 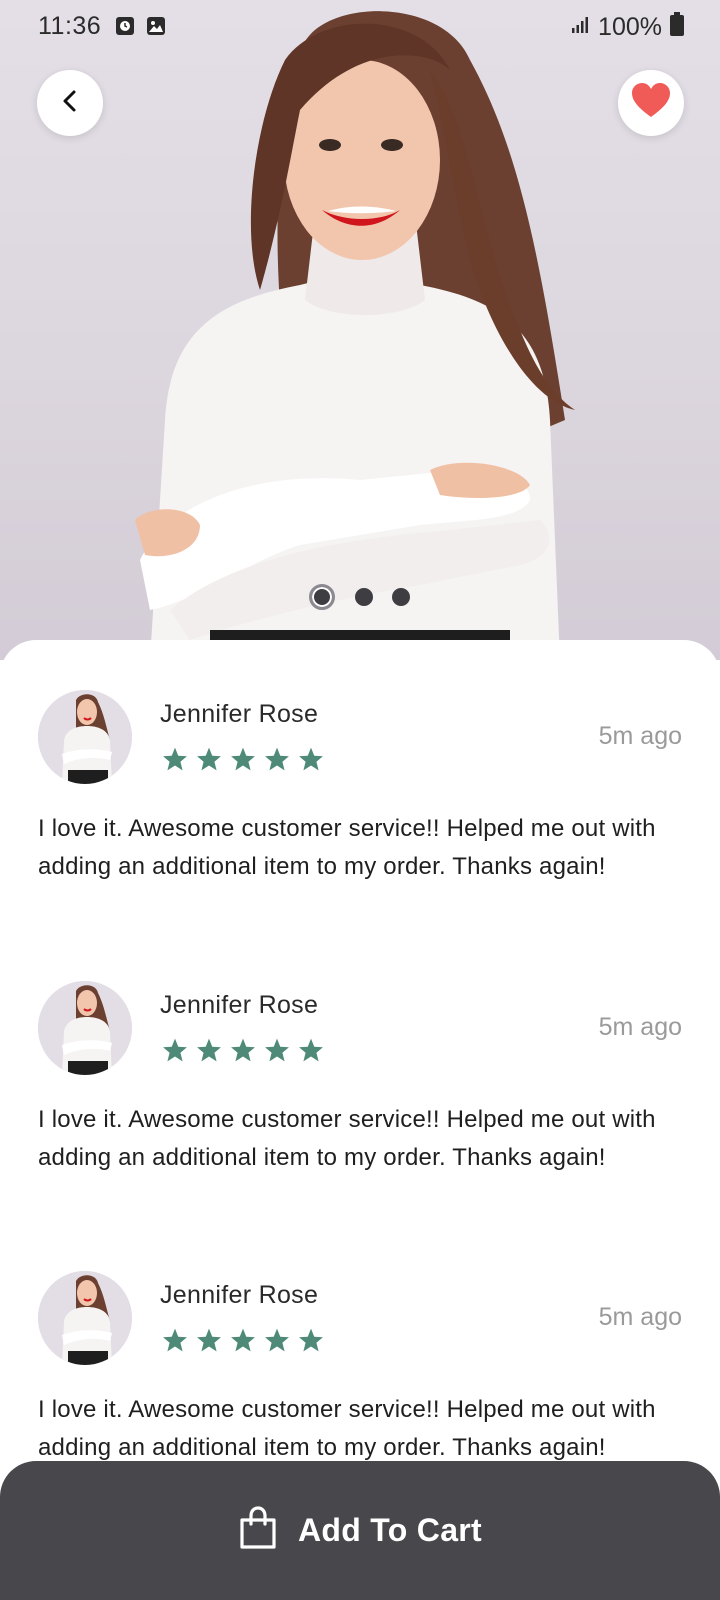 I want to click on favorite-button, so click(x=651, y=103).